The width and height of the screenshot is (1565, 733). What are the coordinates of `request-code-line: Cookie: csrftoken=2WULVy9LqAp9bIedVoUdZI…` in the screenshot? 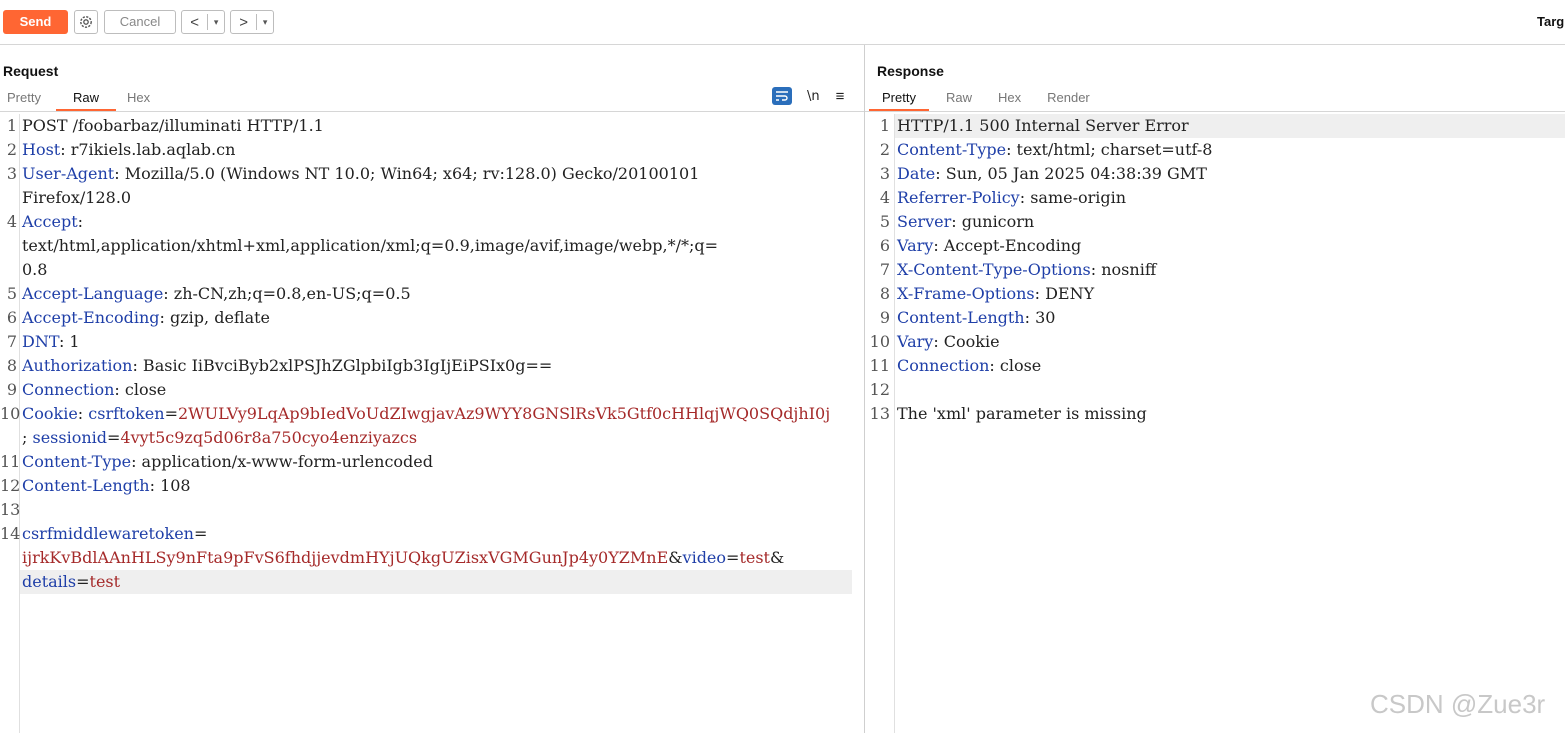 It's located at (426, 414).